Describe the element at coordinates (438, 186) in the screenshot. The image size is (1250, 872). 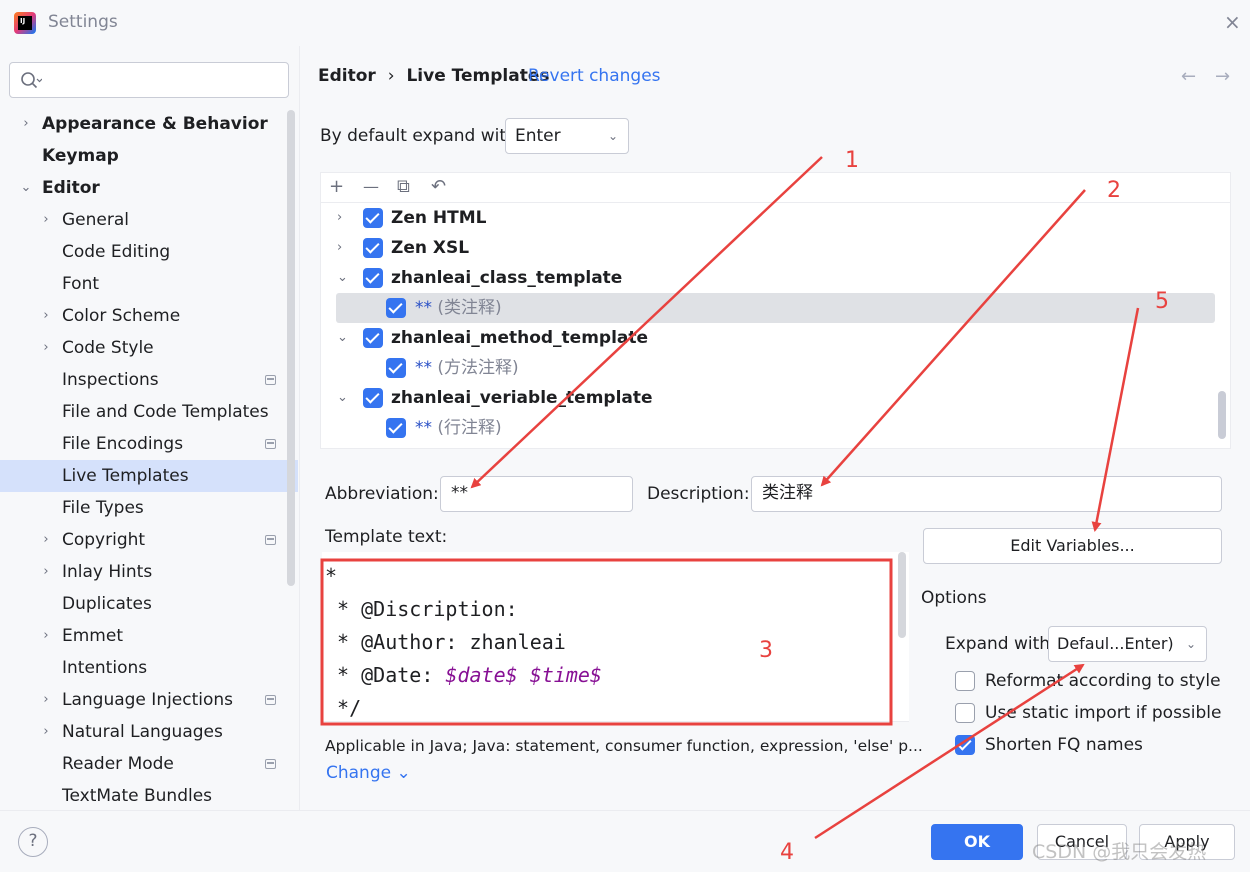
I see `restore-icon: ↶` at that location.